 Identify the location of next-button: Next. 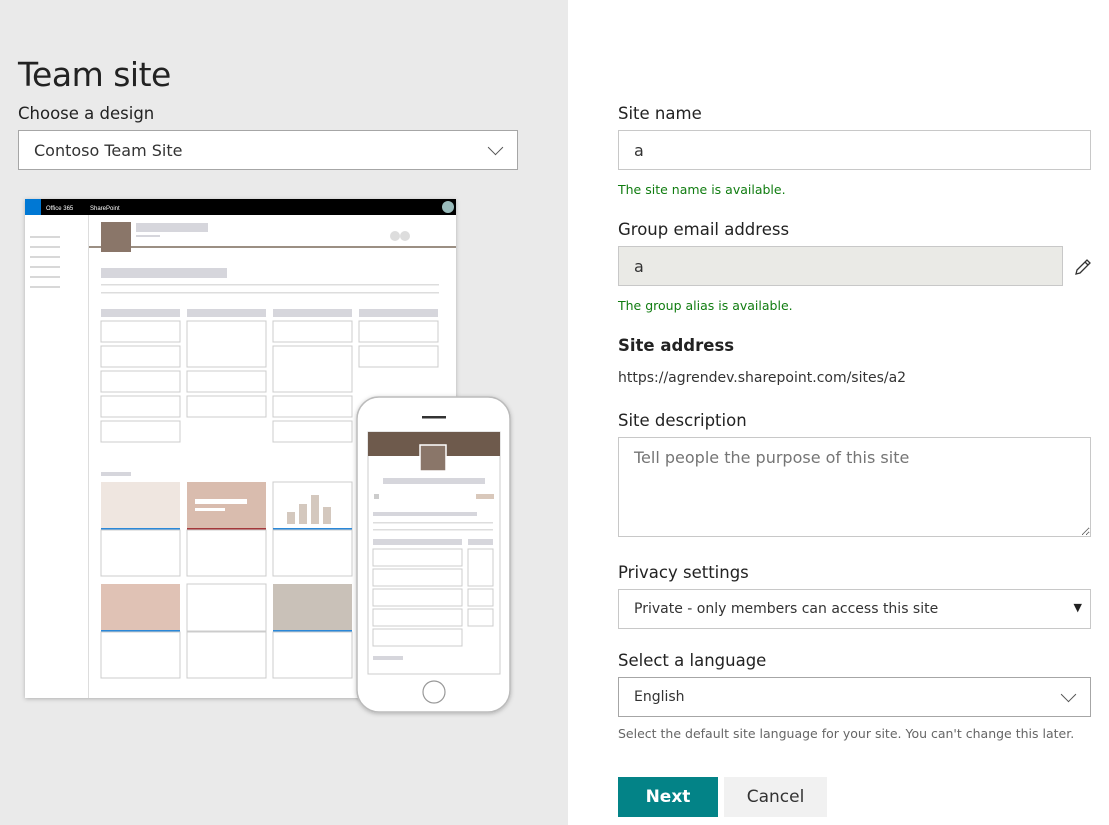
(668, 797).